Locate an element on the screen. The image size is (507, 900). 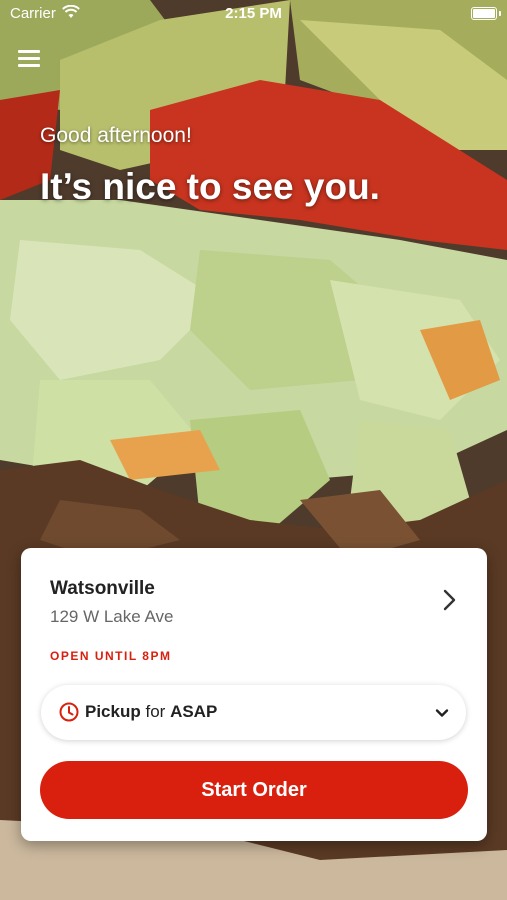
status-time: 2:15 PM is located at coordinates (253, 13).